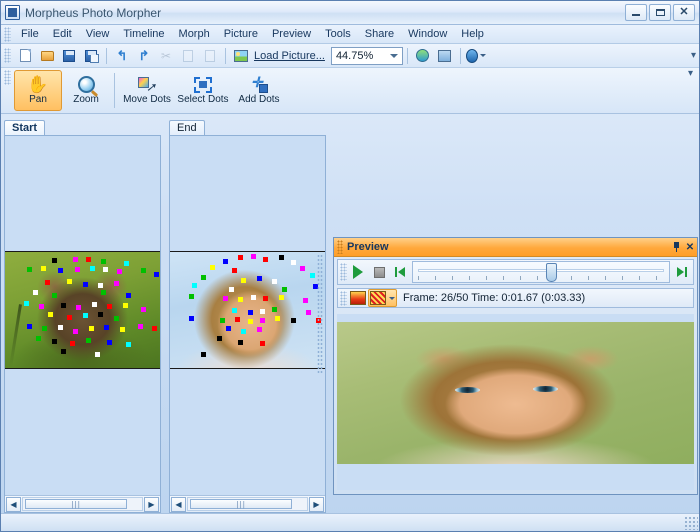 This screenshot has height=532, width=700. I want to click on copy-icon, so click(188, 56).